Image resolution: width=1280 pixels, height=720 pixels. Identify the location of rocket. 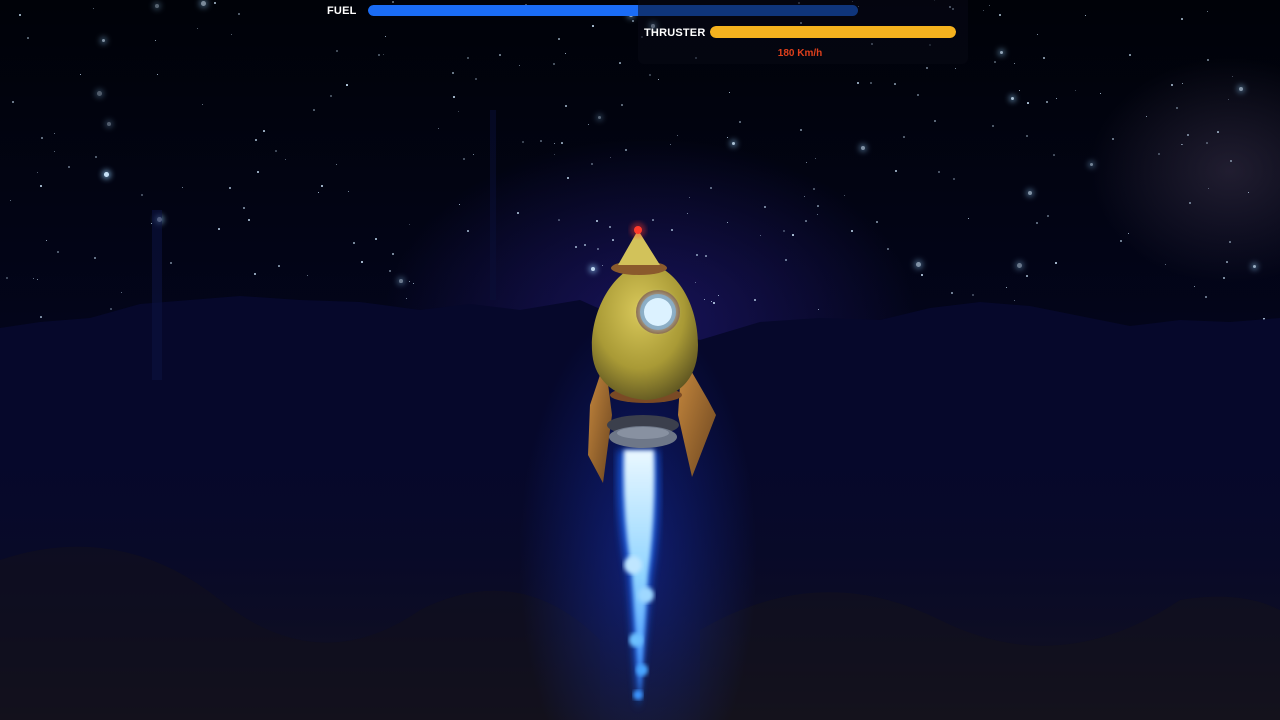
(652, 466).